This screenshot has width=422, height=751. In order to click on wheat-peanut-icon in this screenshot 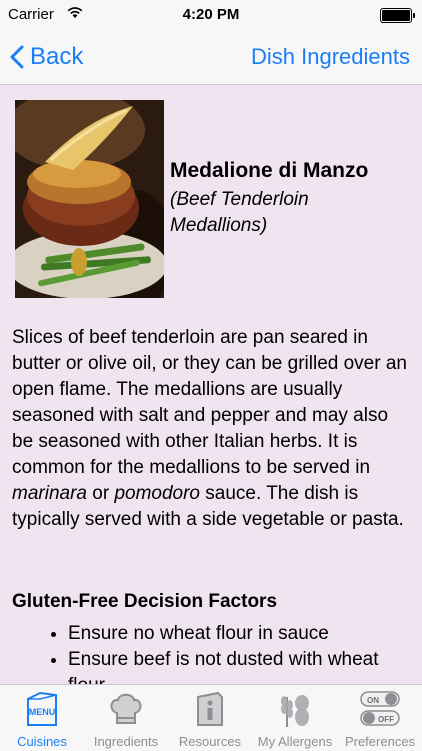, I will do `click(295, 711)`.